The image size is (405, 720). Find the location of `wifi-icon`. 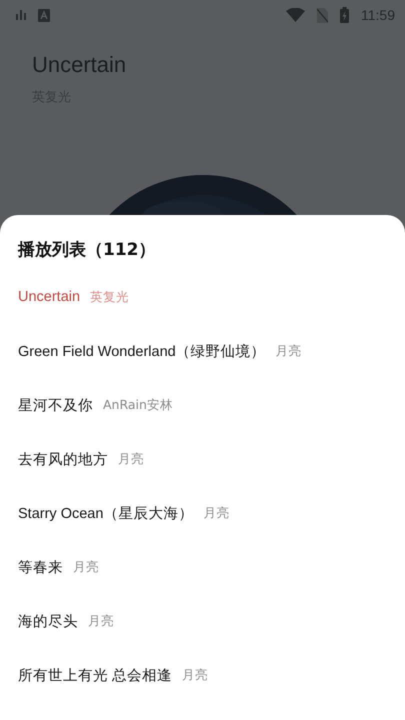

wifi-icon is located at coordinates (295, 15).